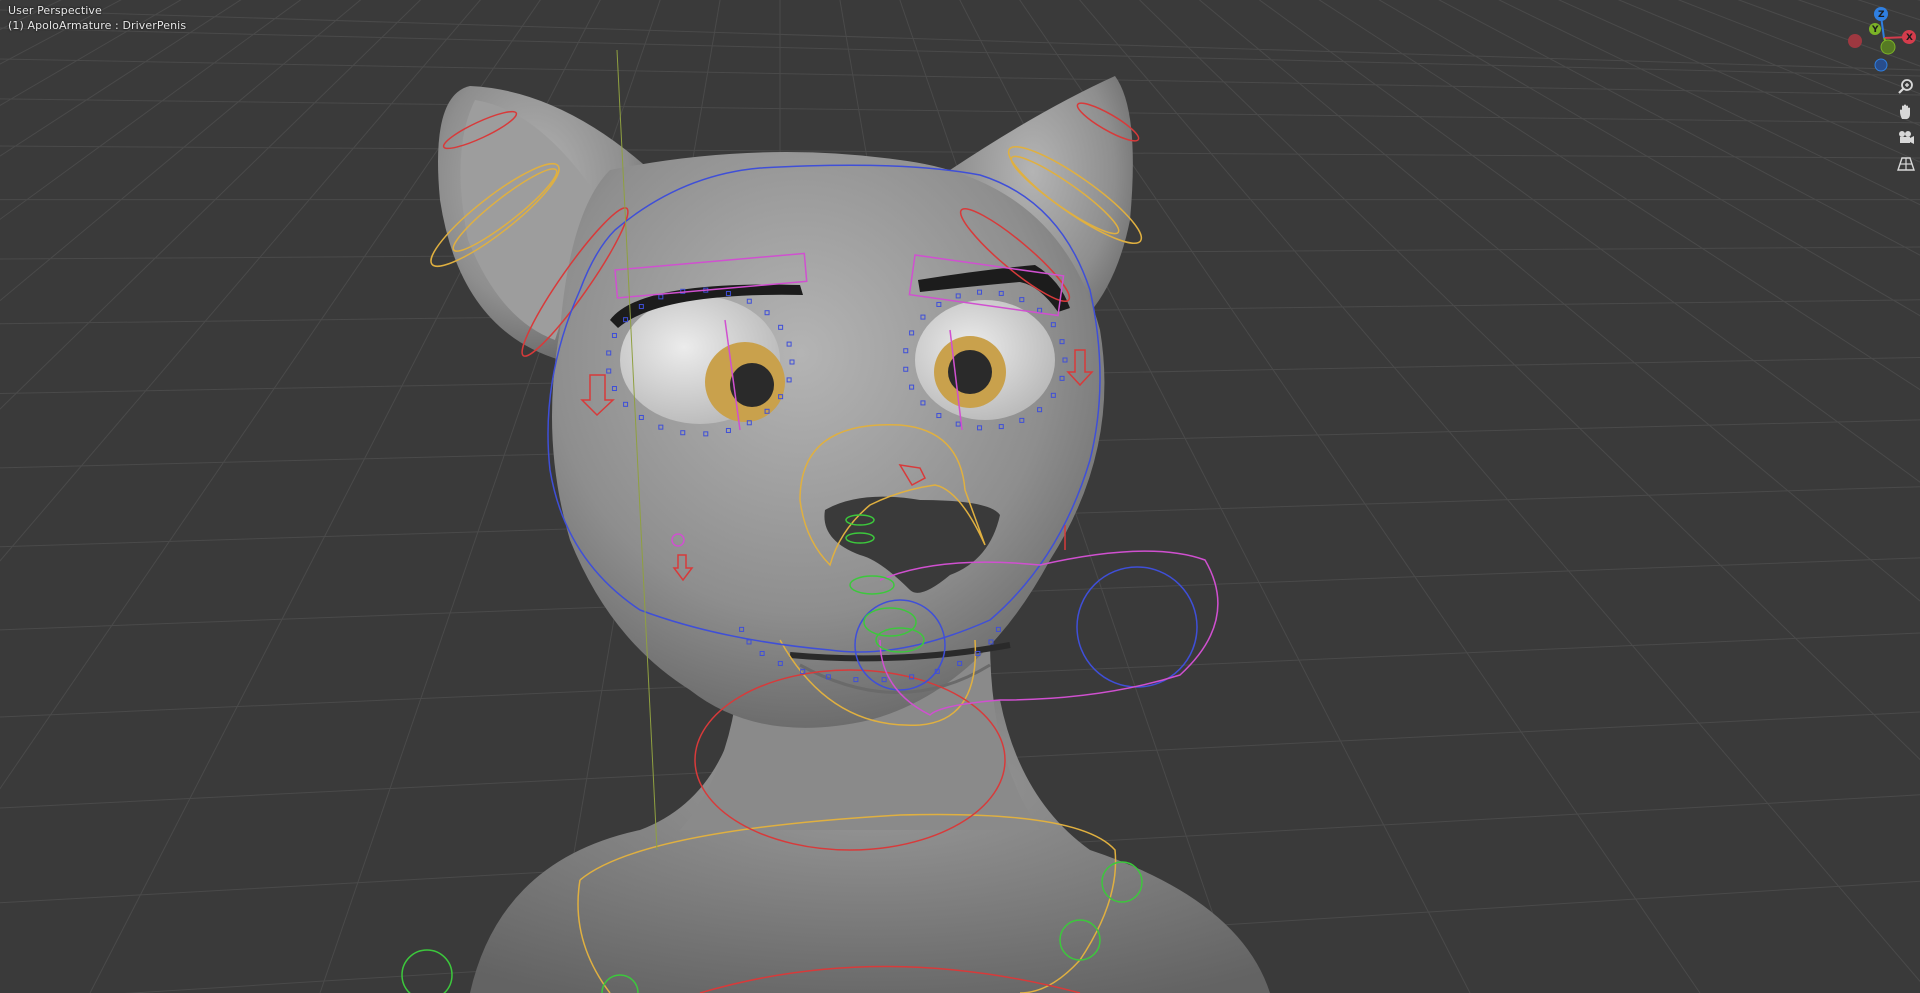 Image resolution: width=1920 pixels, height=993 pixels. I want to click on view-name: User Perspective, so click(55, 10).